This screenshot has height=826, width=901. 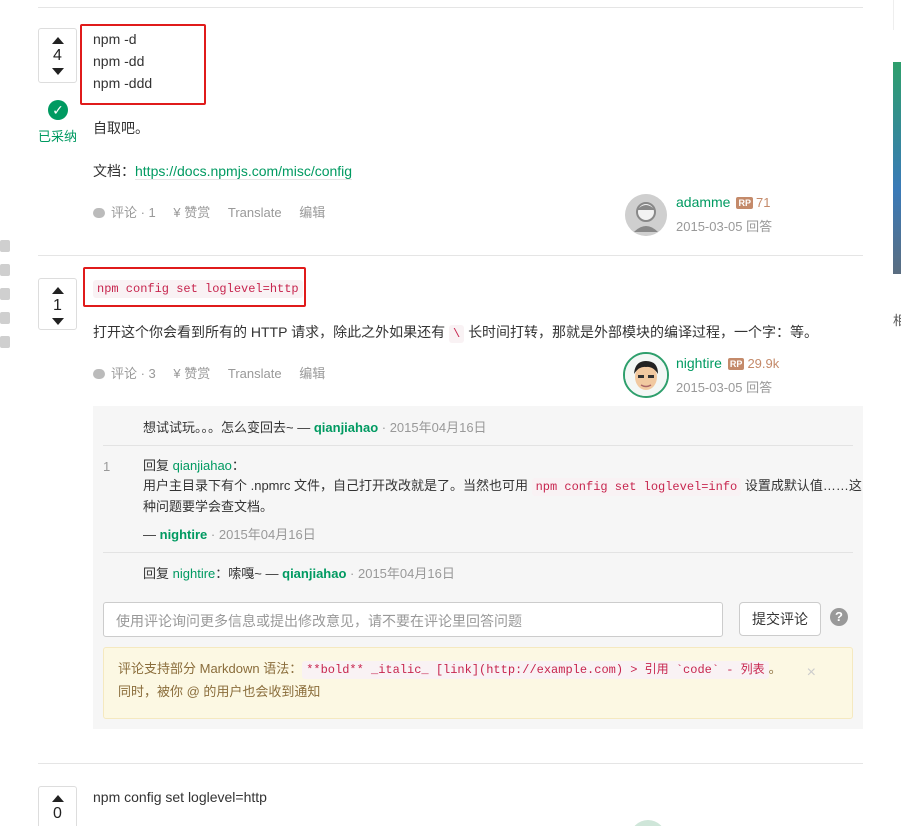 What do you see at coordinates (839, 617) in the screenshot?
I see `help-icon: ?` at bounding box center [839, 617].